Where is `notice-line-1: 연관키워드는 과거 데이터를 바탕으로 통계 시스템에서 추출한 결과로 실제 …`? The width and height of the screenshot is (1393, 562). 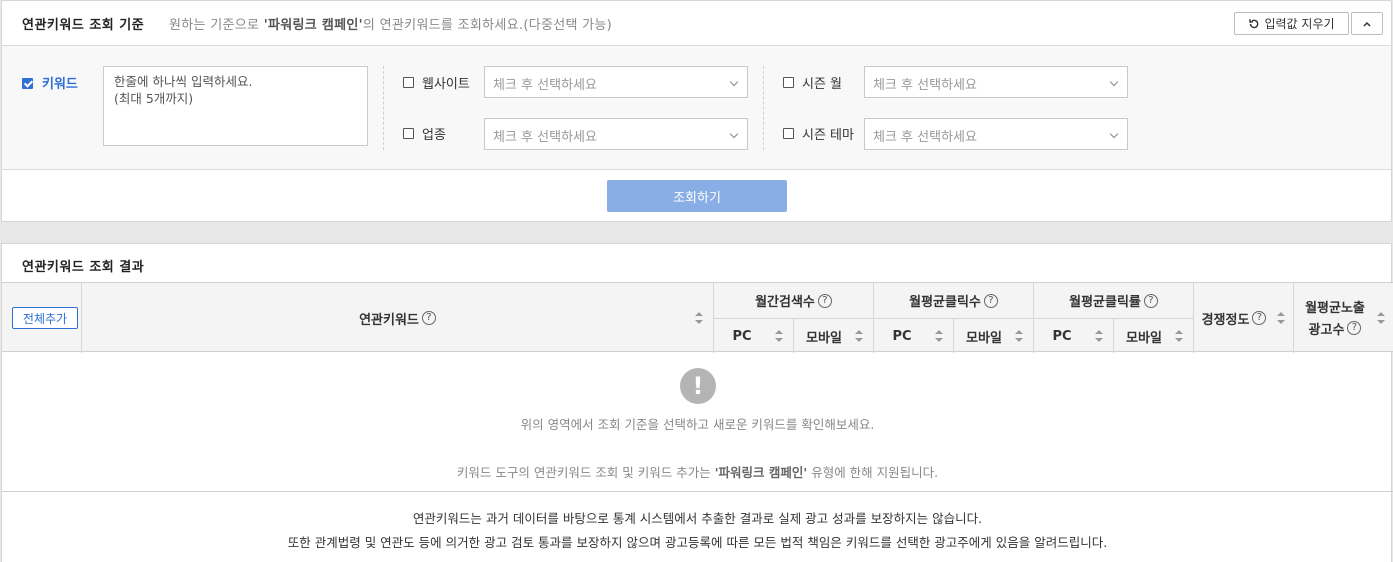 notice-line-1: 연관키워드는 과거 데이터를 바탕으로 통계 시스템에서 추출한 결과로 실제 … is located at coordinates (697, 518).